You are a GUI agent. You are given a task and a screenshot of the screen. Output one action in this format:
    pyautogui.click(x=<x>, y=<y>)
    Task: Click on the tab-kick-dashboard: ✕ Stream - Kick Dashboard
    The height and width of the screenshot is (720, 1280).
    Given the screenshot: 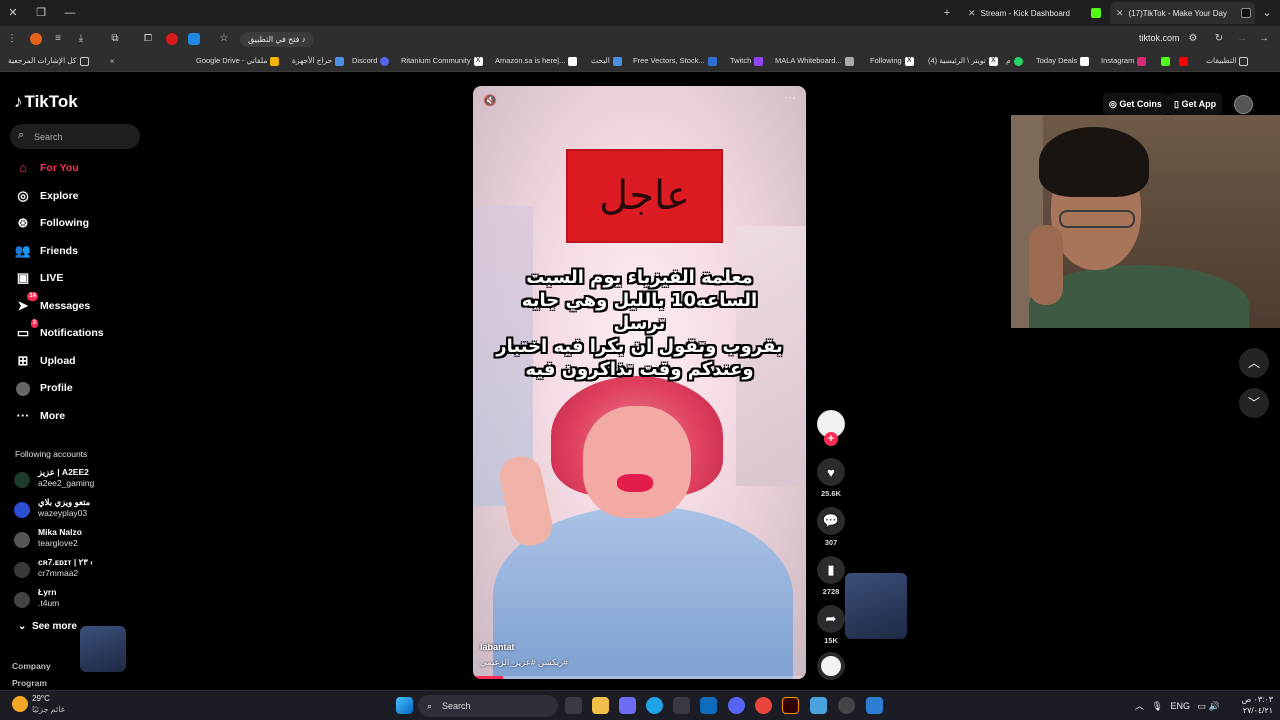 What is the action you would take?
    pyautogui.click(x=1034, y=13)
    